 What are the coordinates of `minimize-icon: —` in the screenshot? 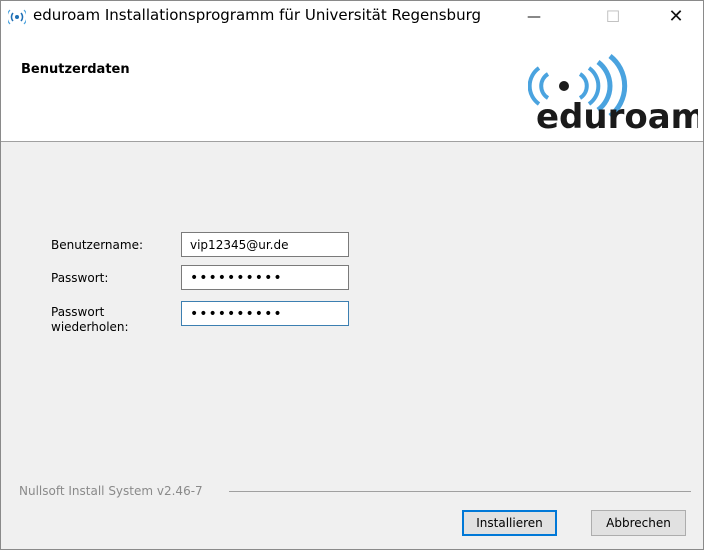 It's located at (534, 16).